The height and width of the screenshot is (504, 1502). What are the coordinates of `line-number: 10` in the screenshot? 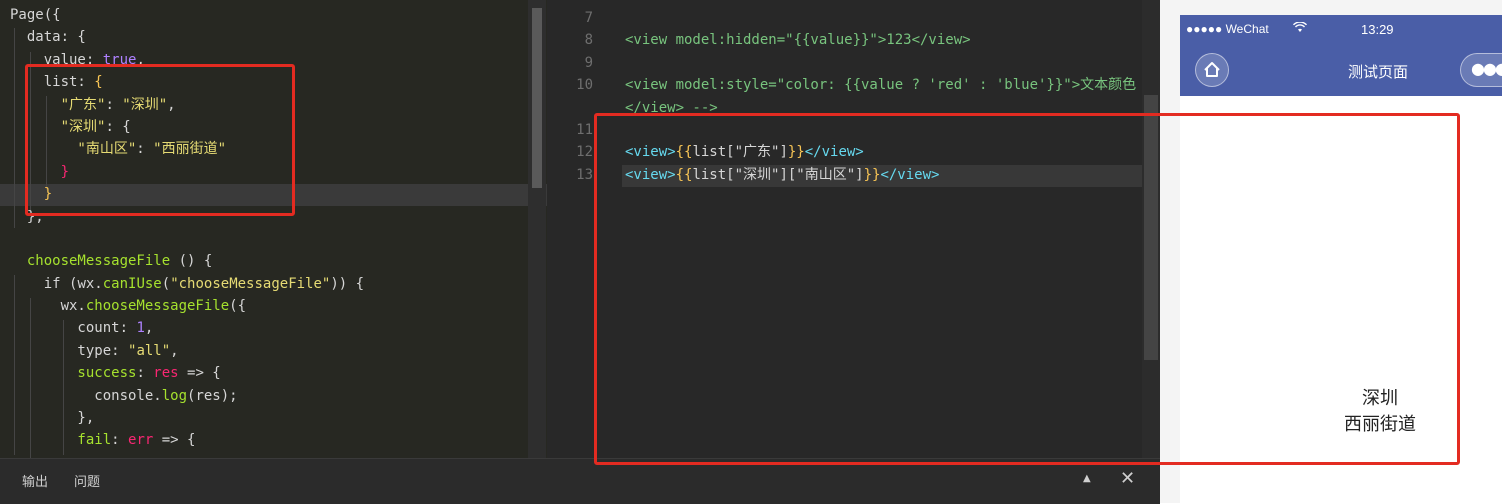 It's located at (584, 85).